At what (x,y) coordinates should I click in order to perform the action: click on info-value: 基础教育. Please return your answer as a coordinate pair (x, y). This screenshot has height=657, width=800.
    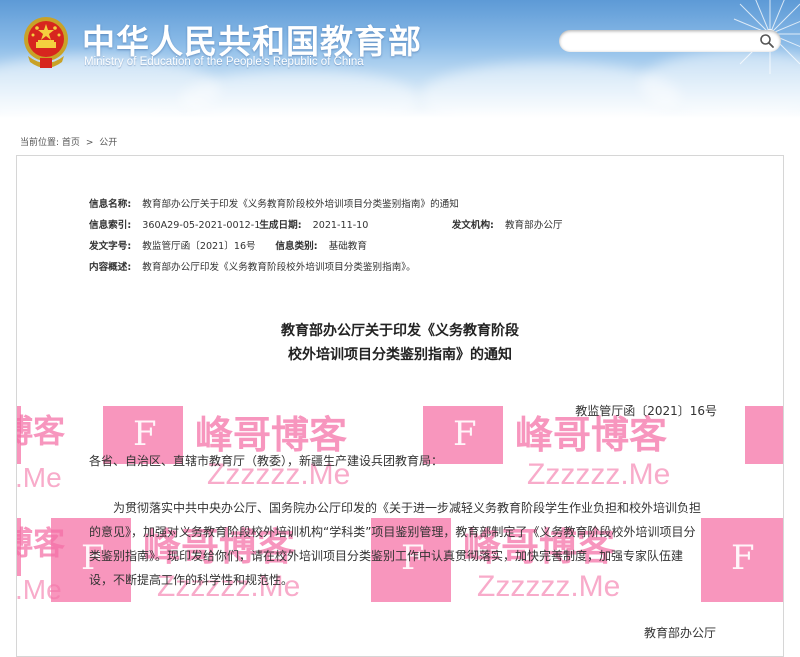
    Looking at the image, I should click on (347, 246).